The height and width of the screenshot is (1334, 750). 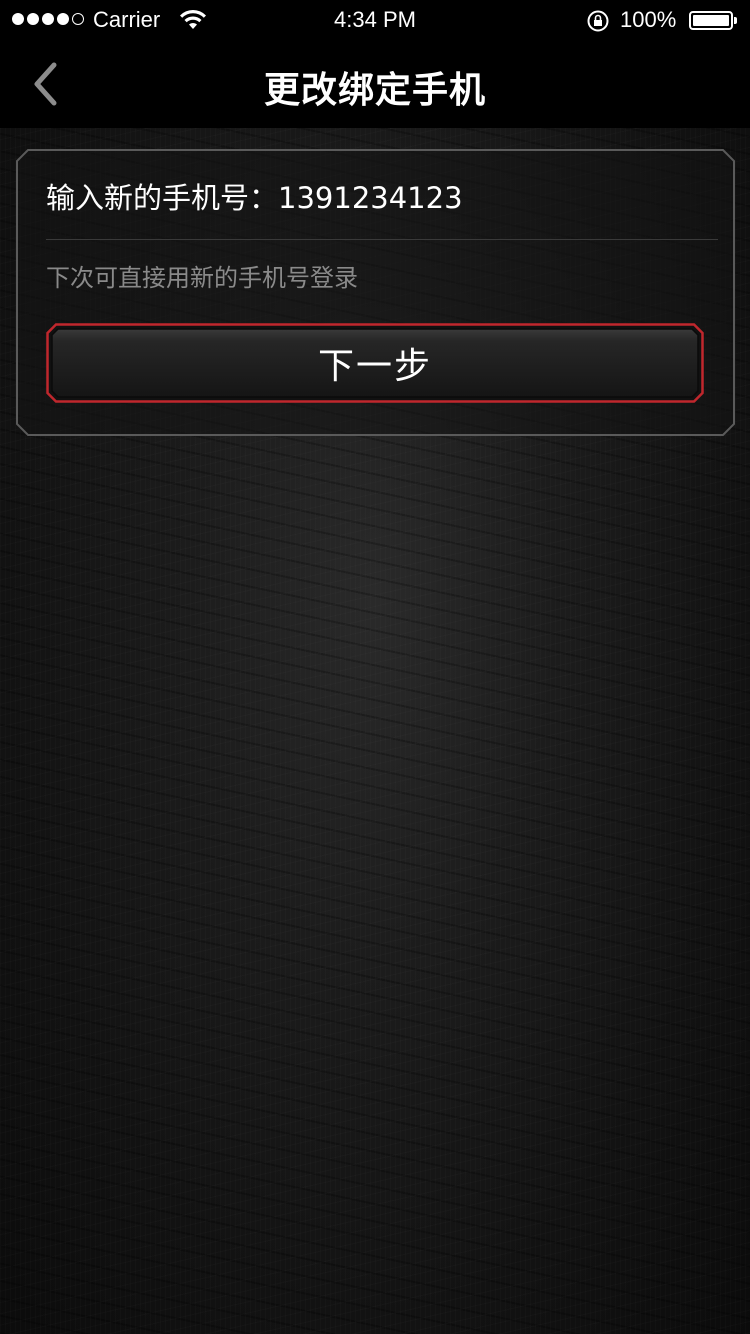 I want to click on page-title: 更改绑定手机, so click(x=374, y=90).